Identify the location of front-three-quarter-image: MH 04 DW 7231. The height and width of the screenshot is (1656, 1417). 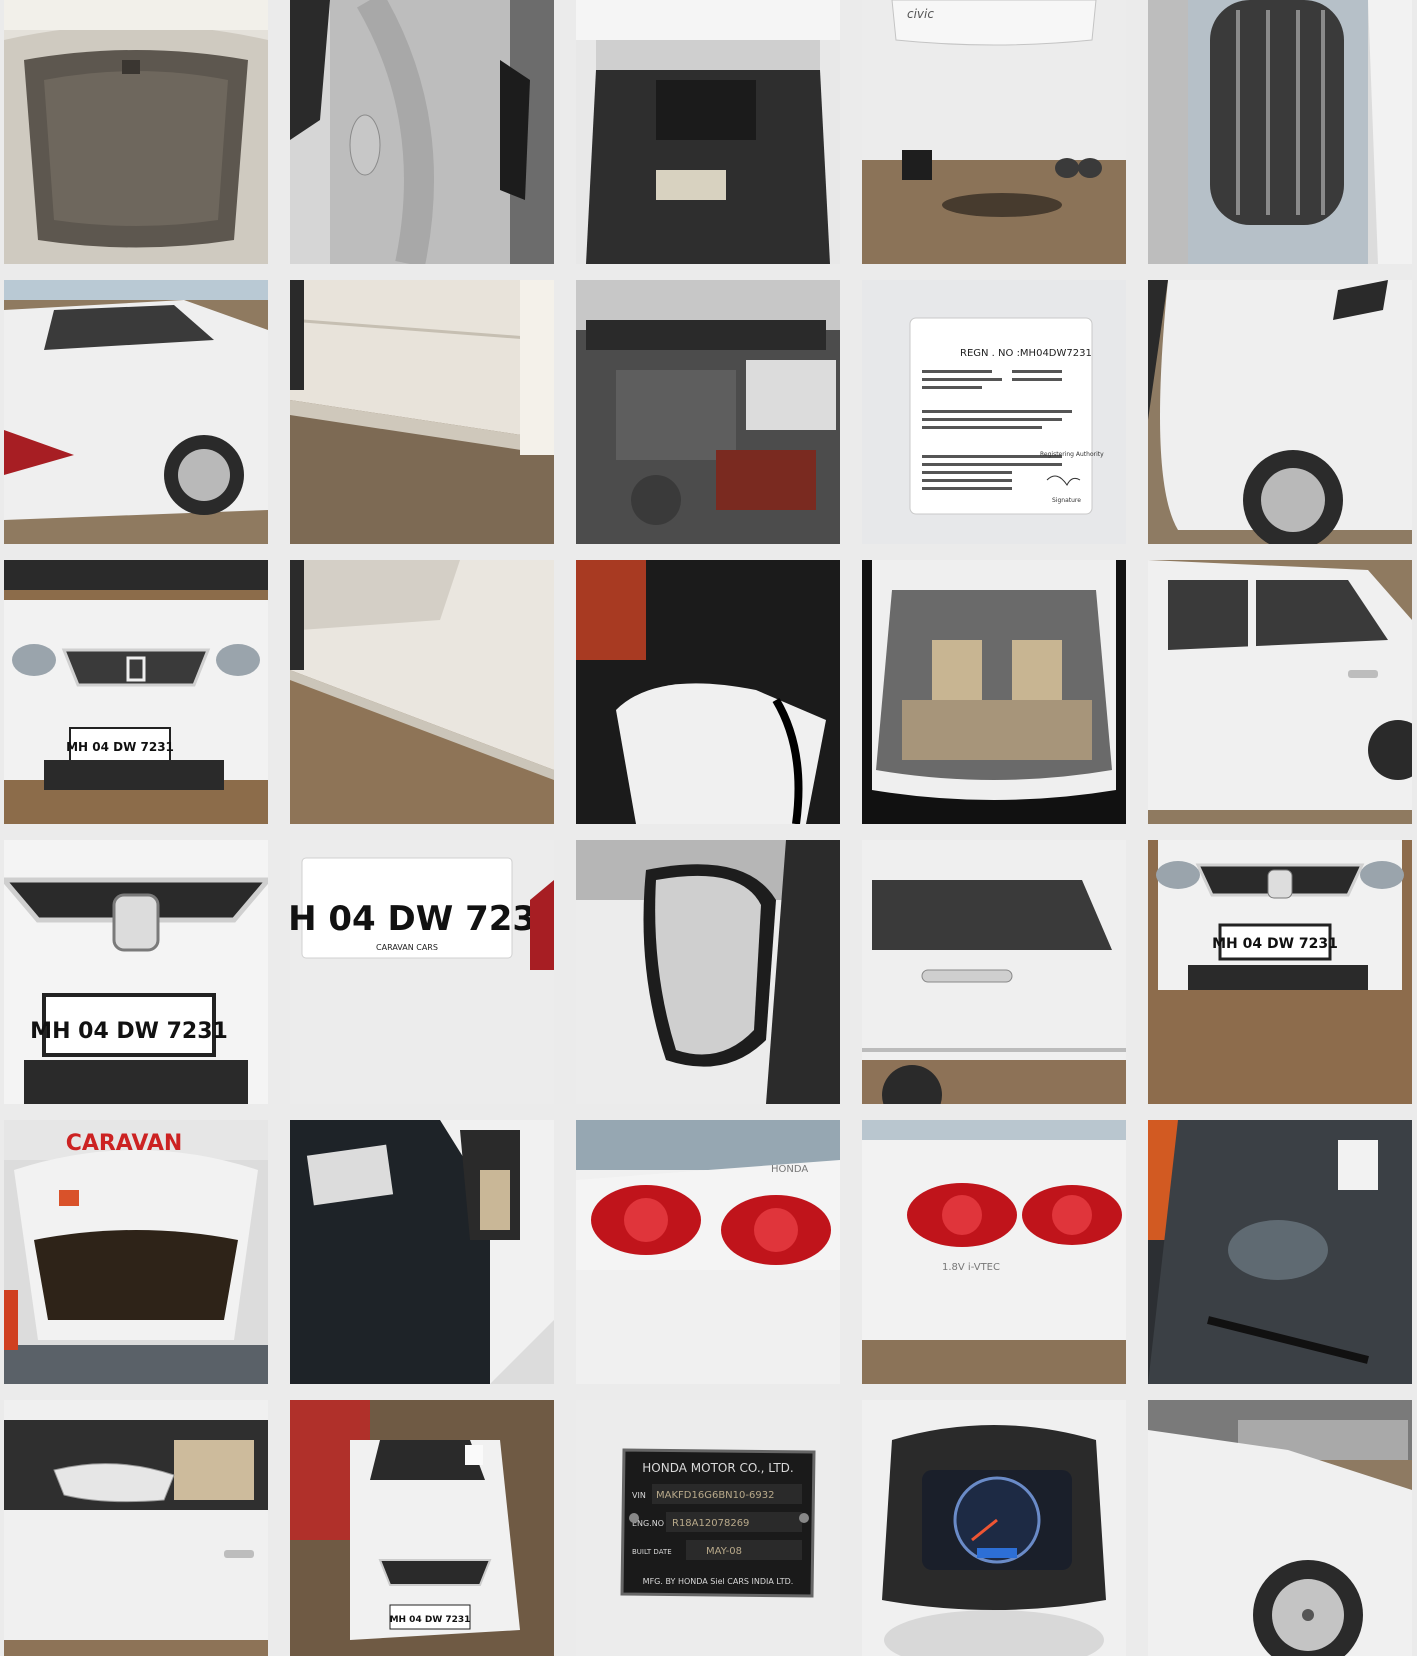
(422, 1528).